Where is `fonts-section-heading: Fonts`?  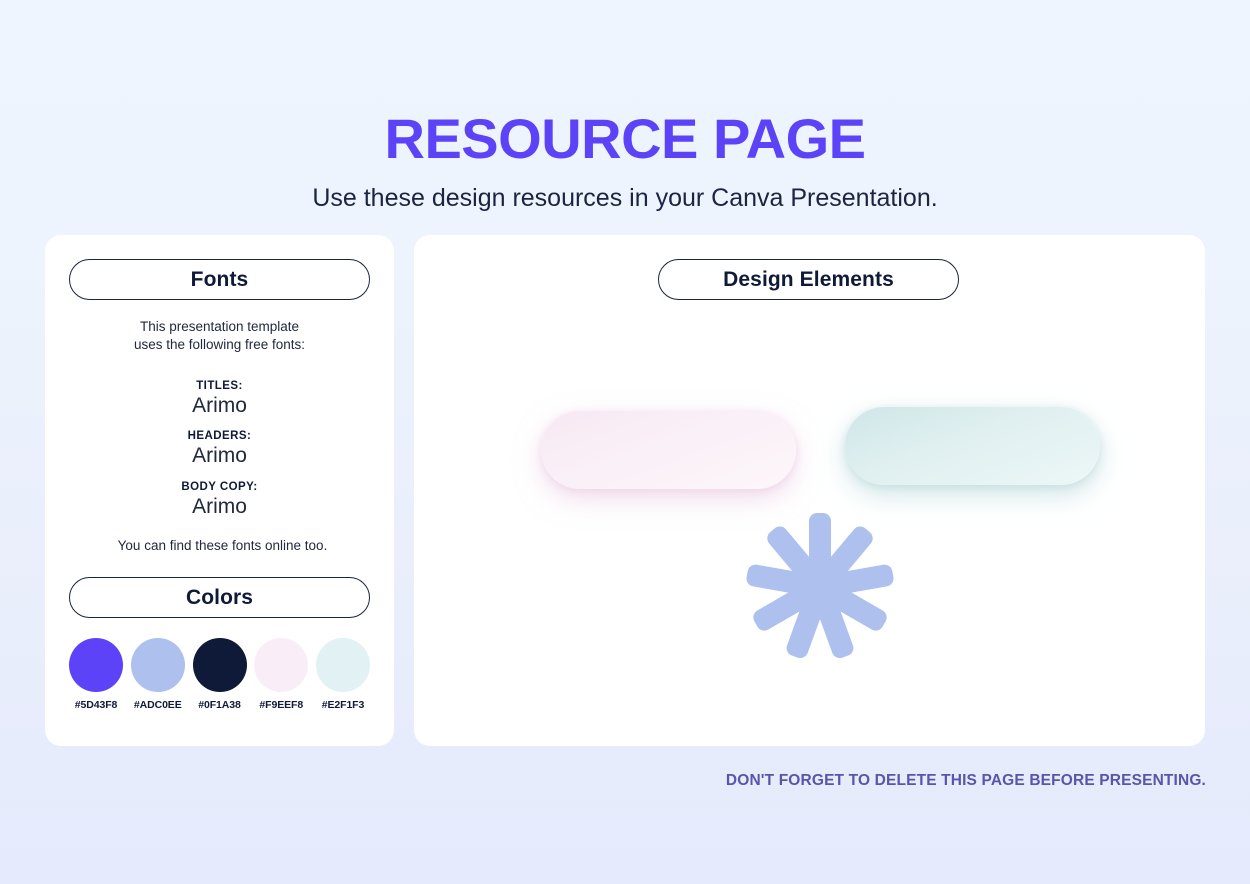 fonts-section-heading: Fonts is located at coordinates (219, 279).